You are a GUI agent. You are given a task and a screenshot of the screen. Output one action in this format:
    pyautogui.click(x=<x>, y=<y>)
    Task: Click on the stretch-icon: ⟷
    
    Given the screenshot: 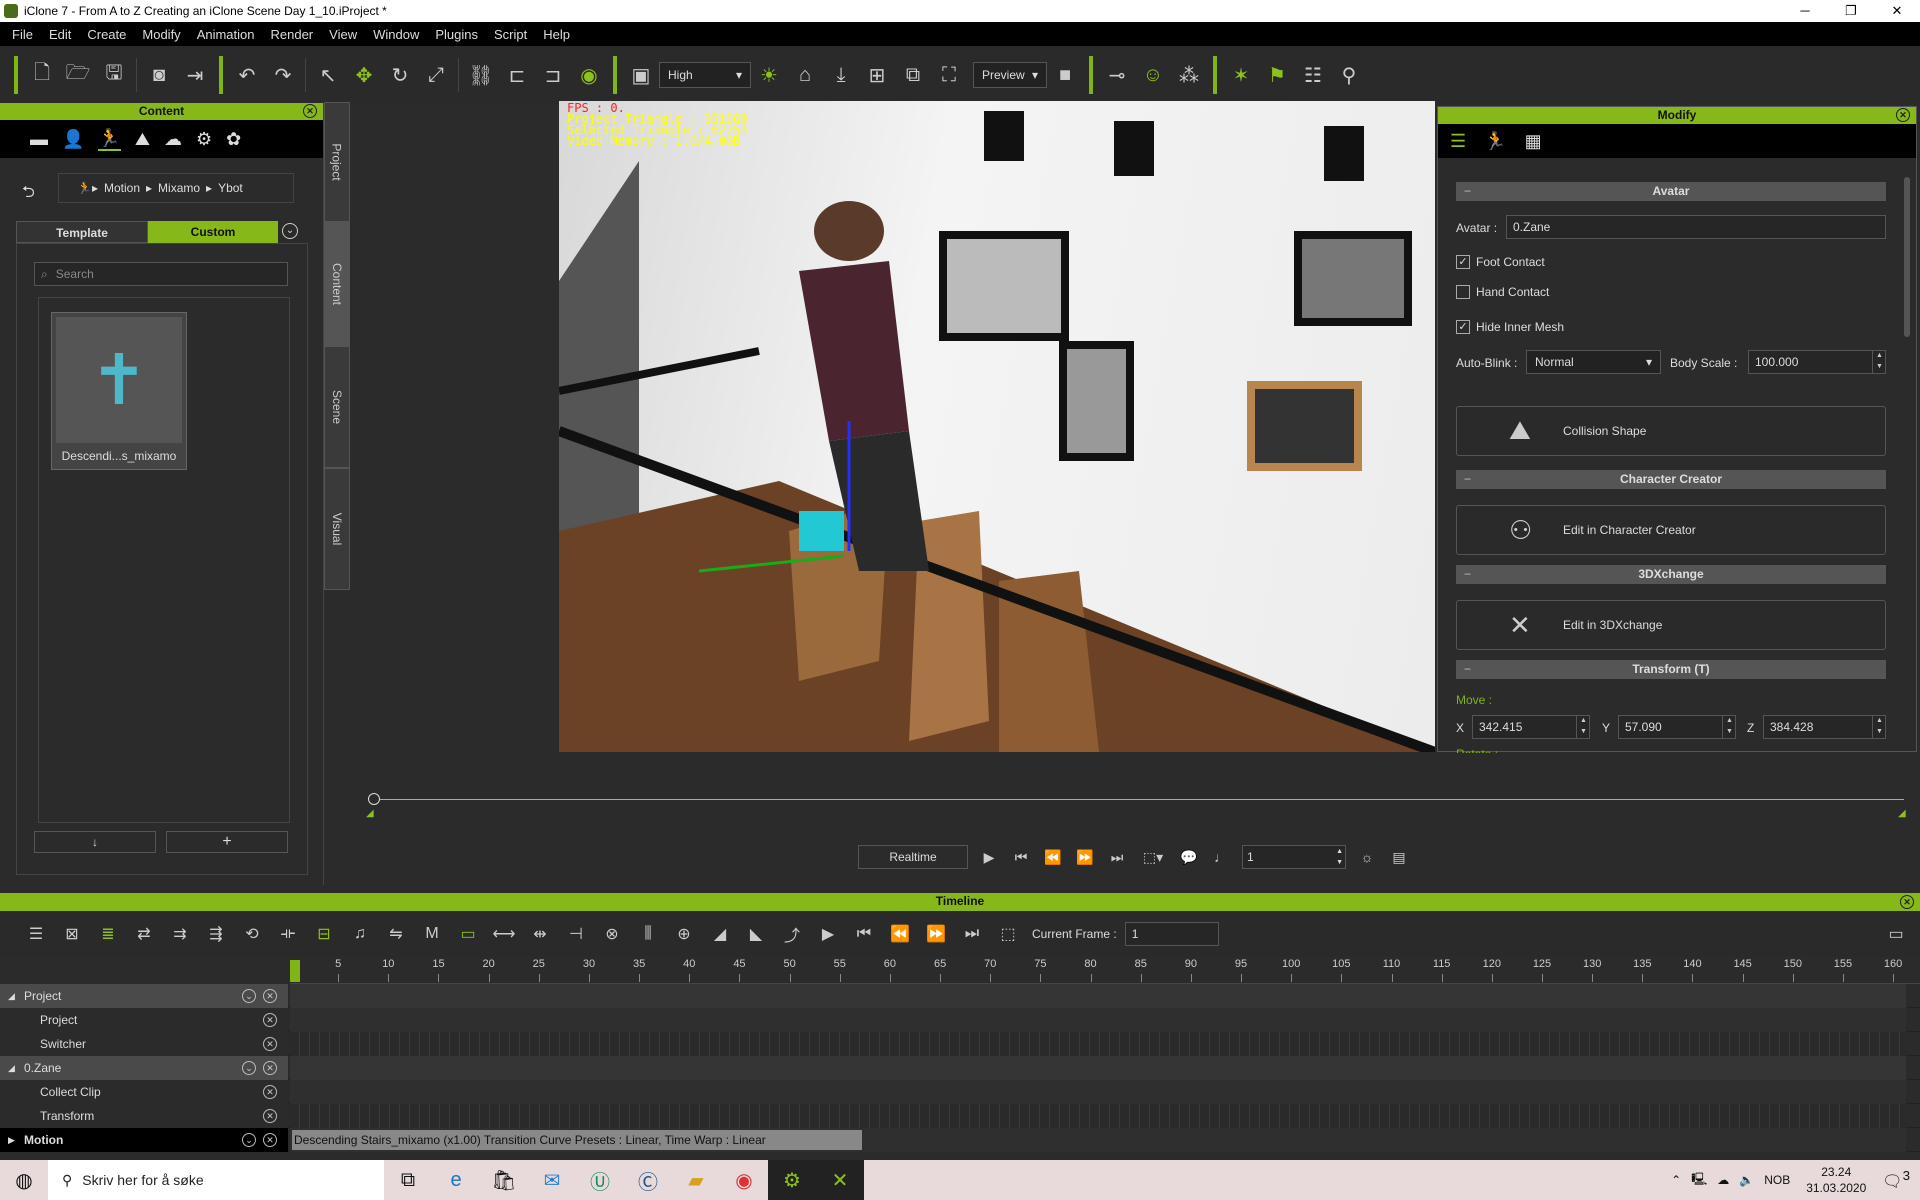 What is the action you would take?
    pyautogui.click(x=504, y=934)
    